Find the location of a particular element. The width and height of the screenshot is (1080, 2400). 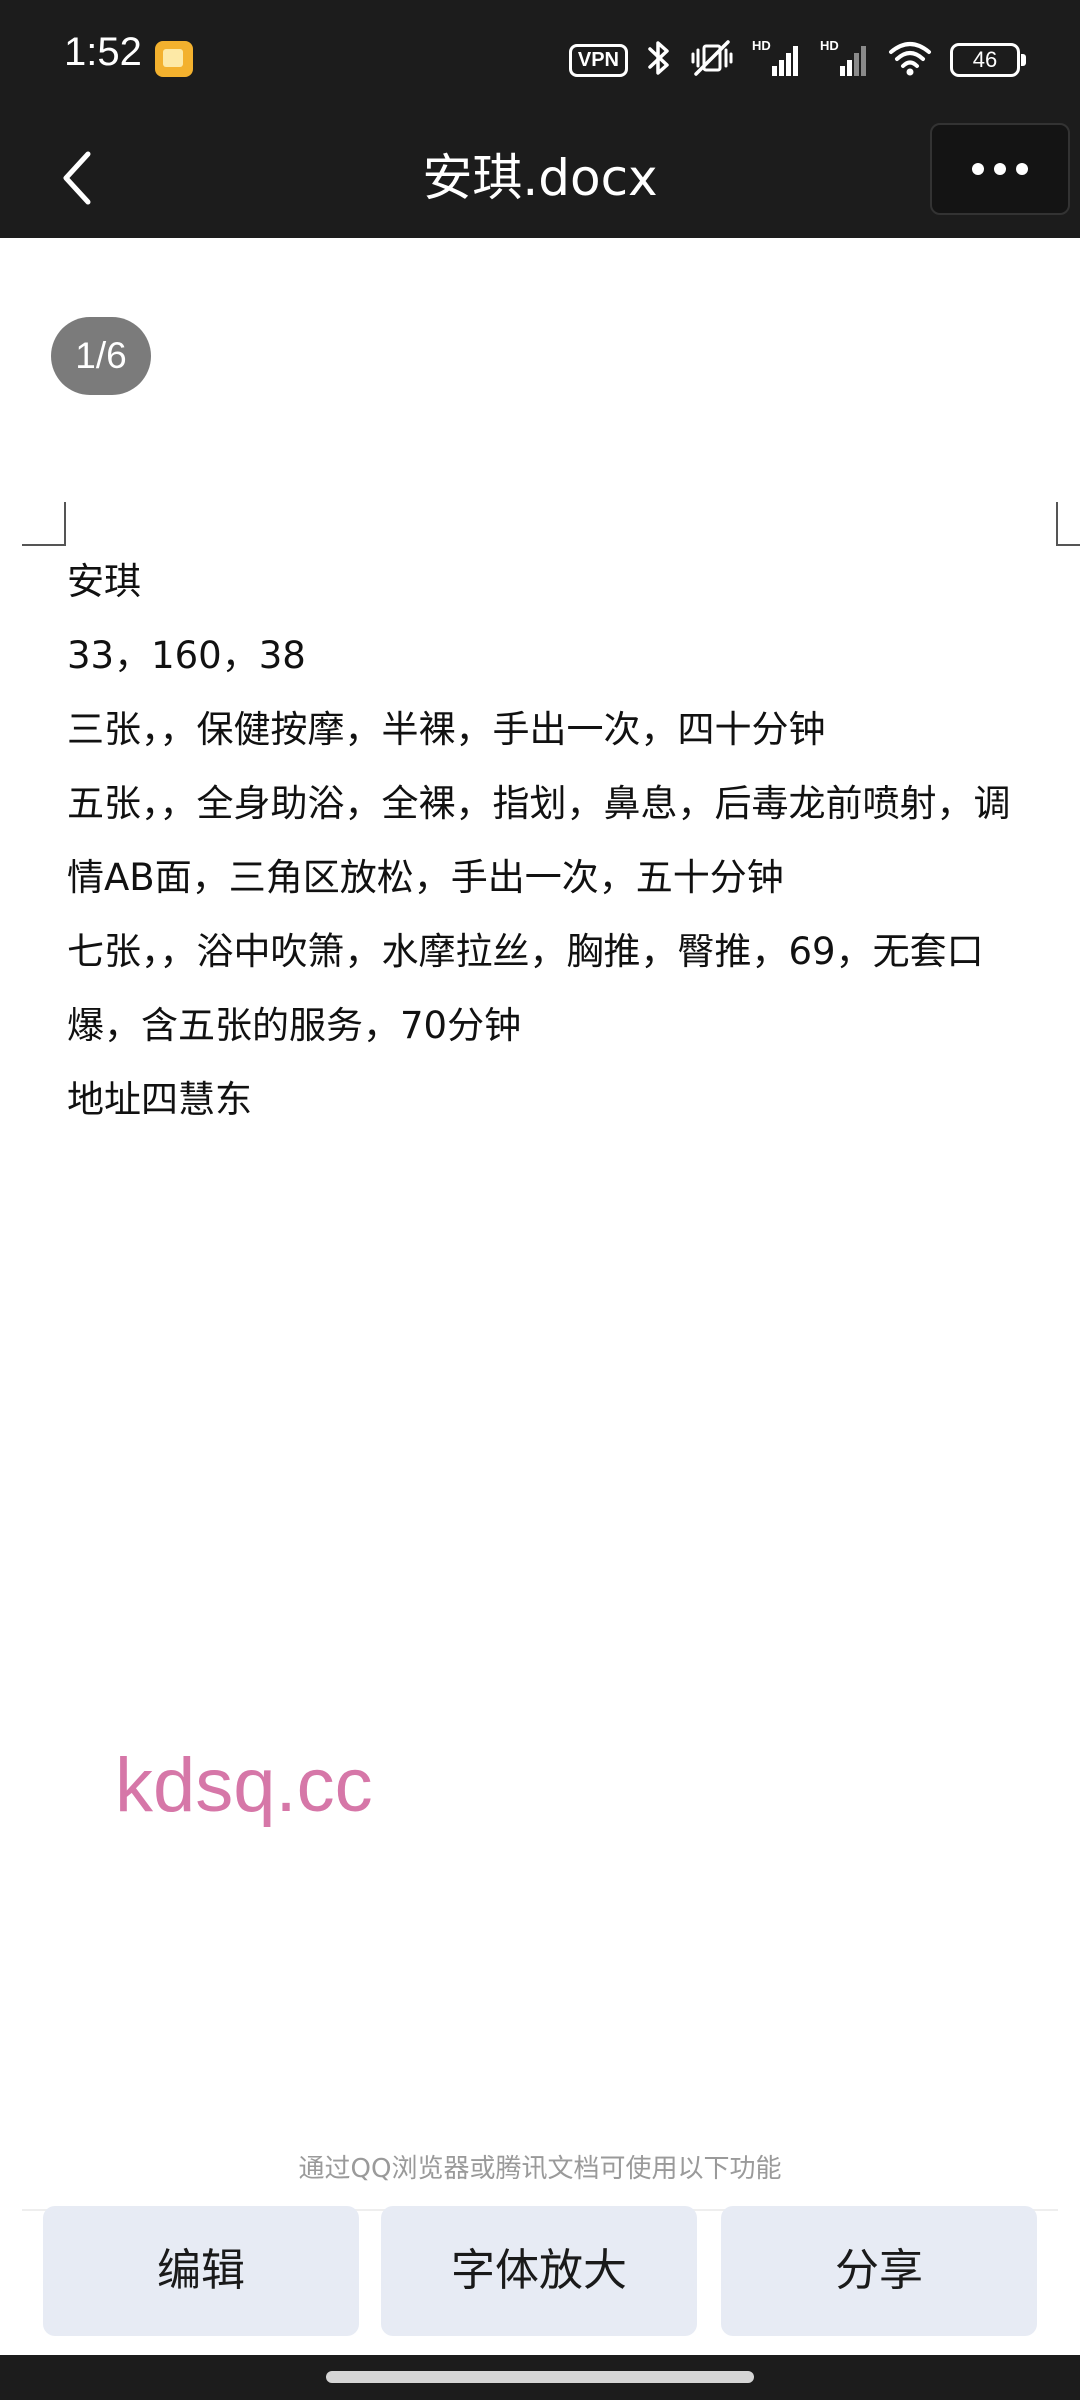

navigation-bar is located at coordinates (540, 2377).